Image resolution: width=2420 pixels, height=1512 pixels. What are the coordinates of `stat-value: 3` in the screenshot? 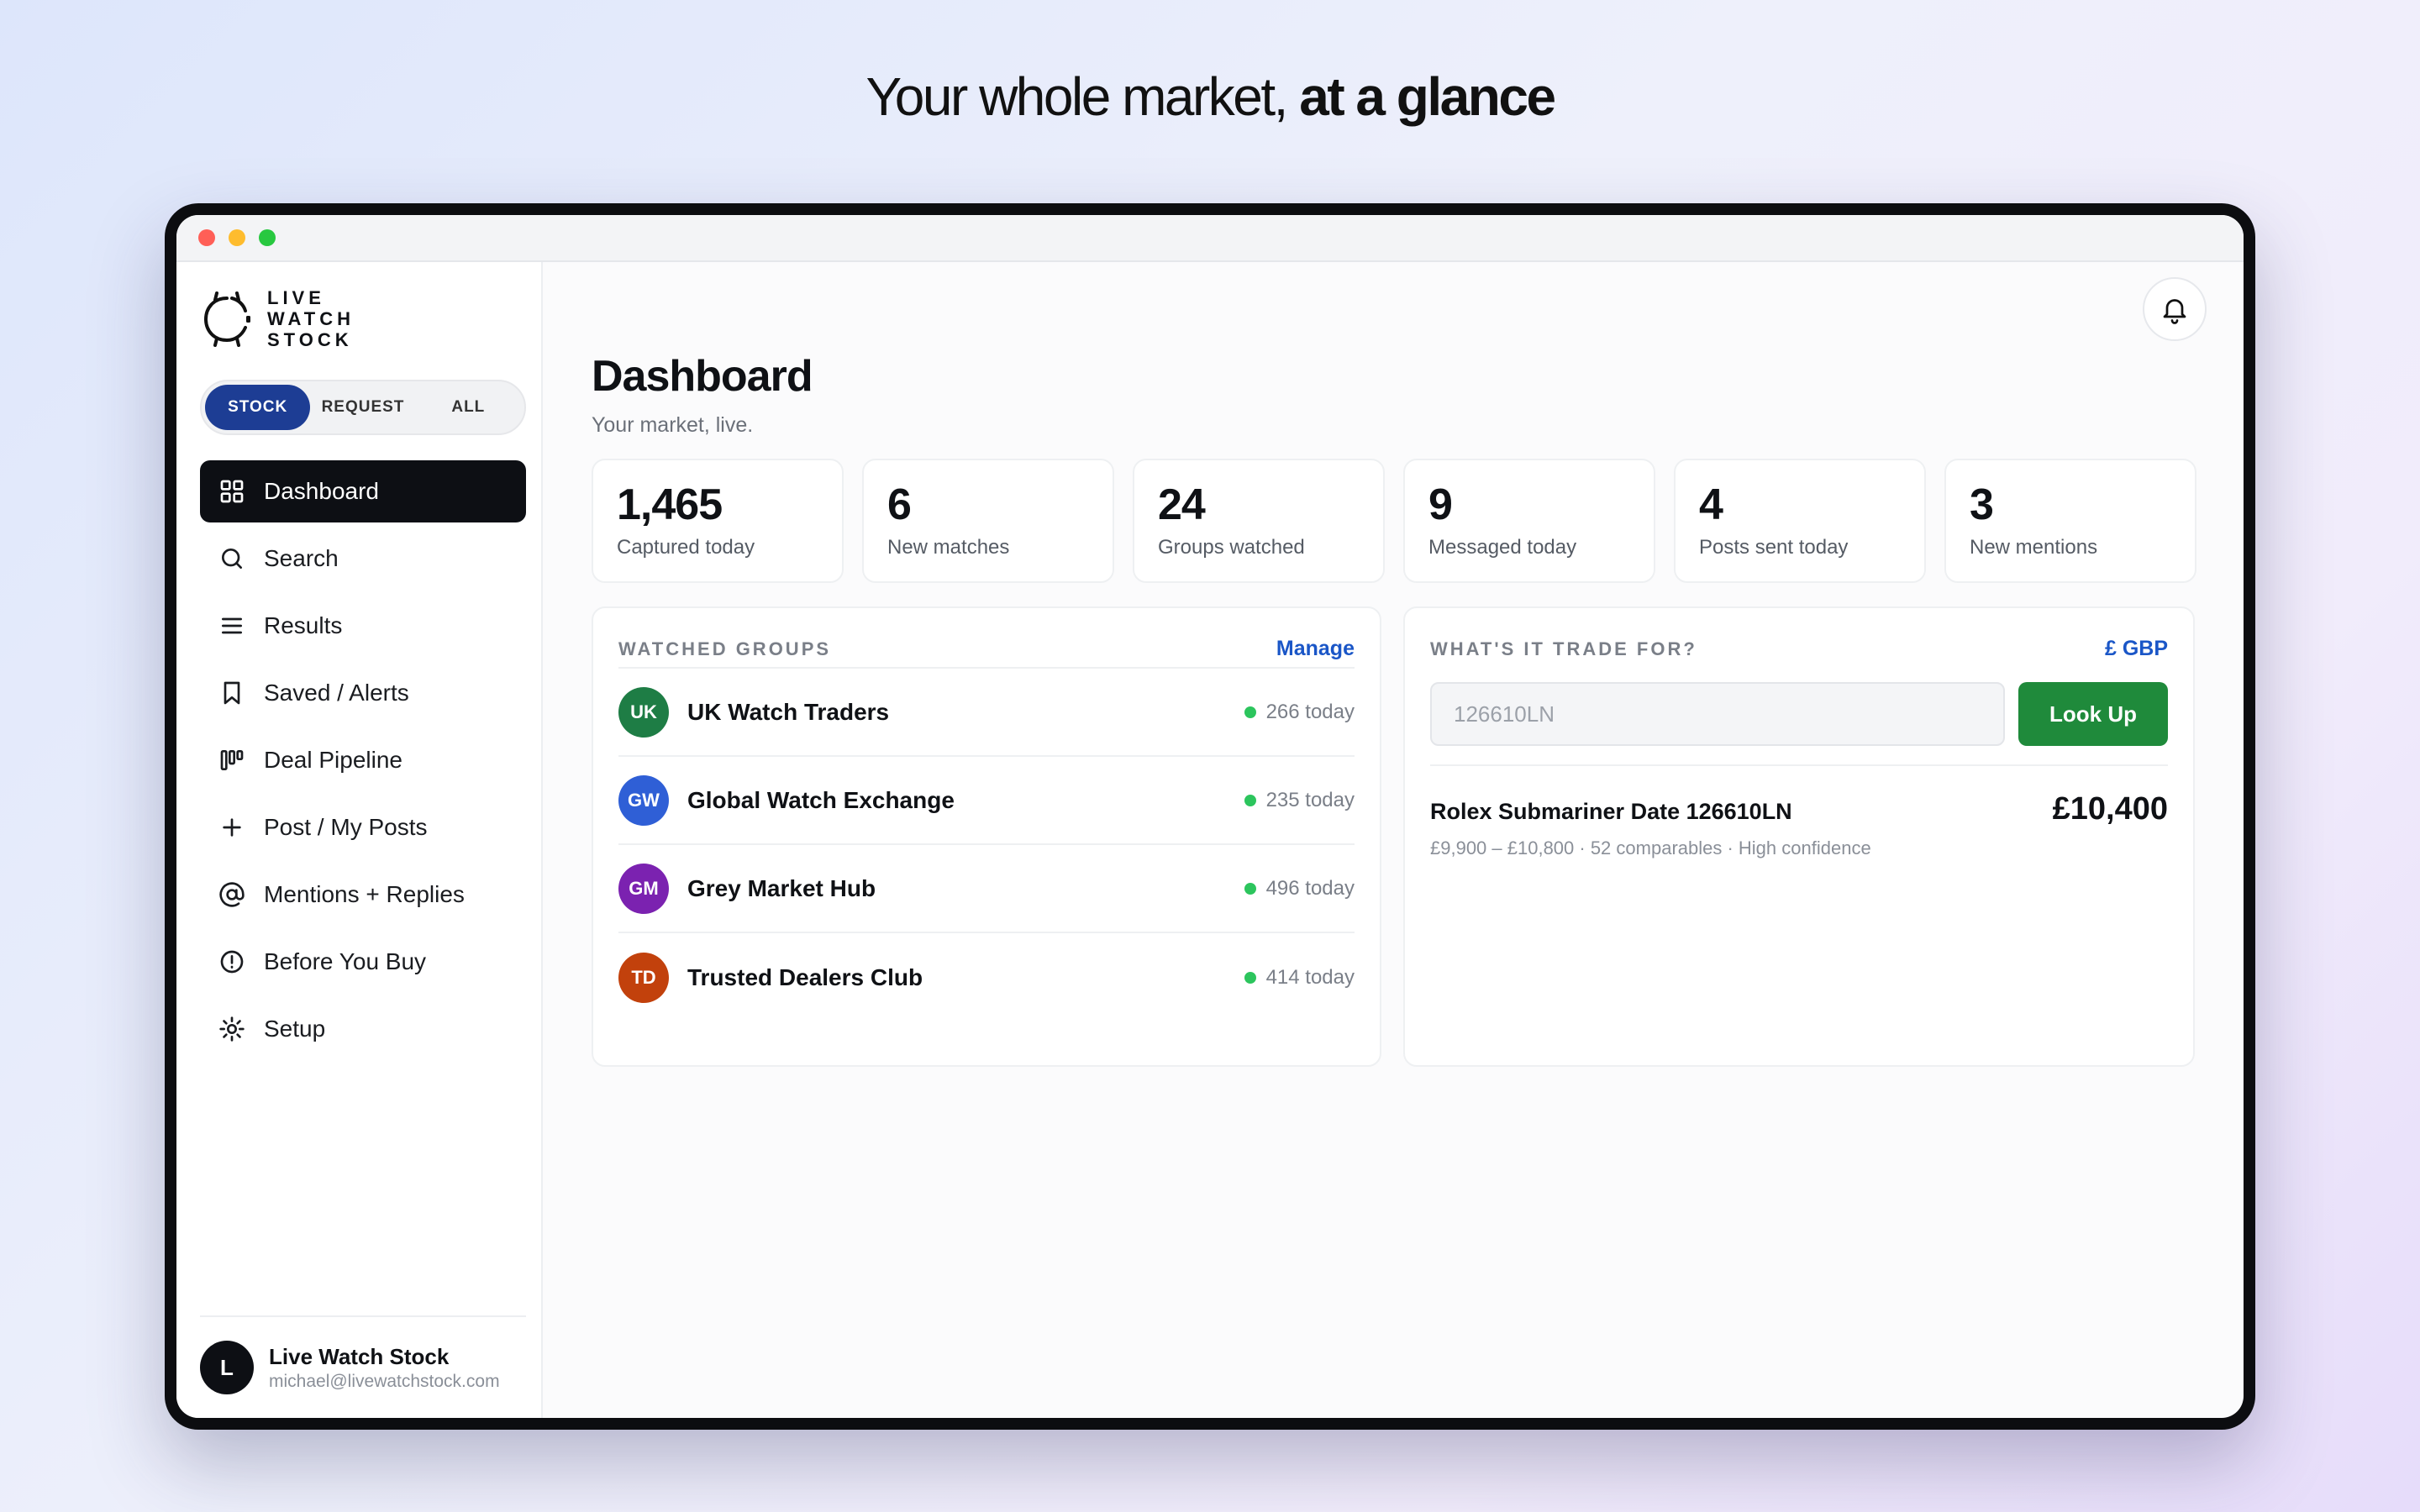 It's located at (1982, 504).